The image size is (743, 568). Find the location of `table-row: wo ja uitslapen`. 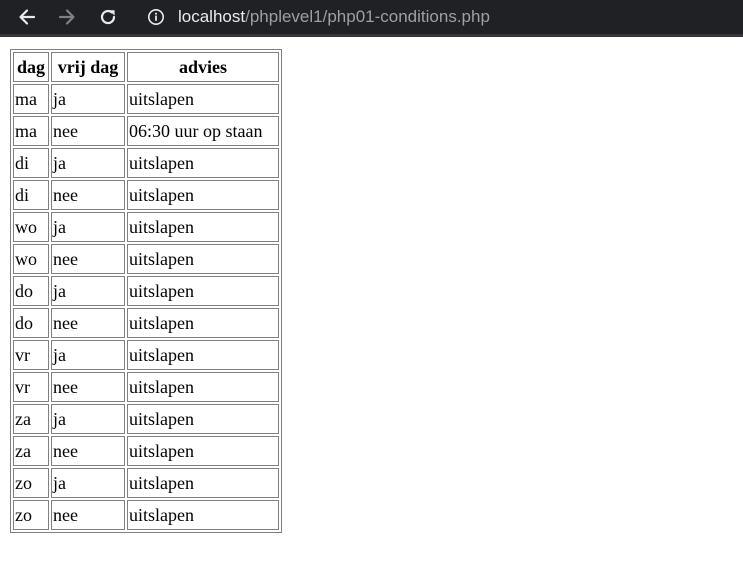

table-row: wo ja uitslapen is located at coordinates (146, 227).